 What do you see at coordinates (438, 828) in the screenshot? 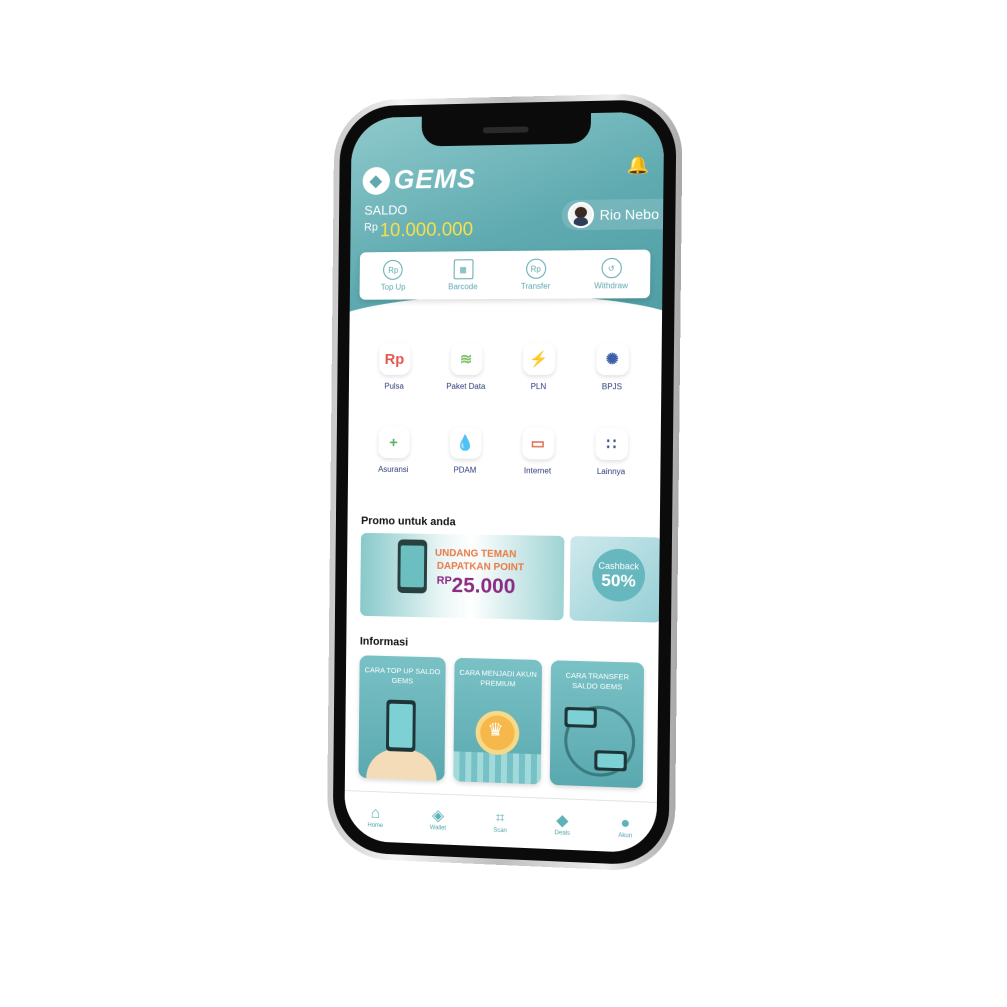
I see `tab-label: Wallet` at bounding box center [438, 828].